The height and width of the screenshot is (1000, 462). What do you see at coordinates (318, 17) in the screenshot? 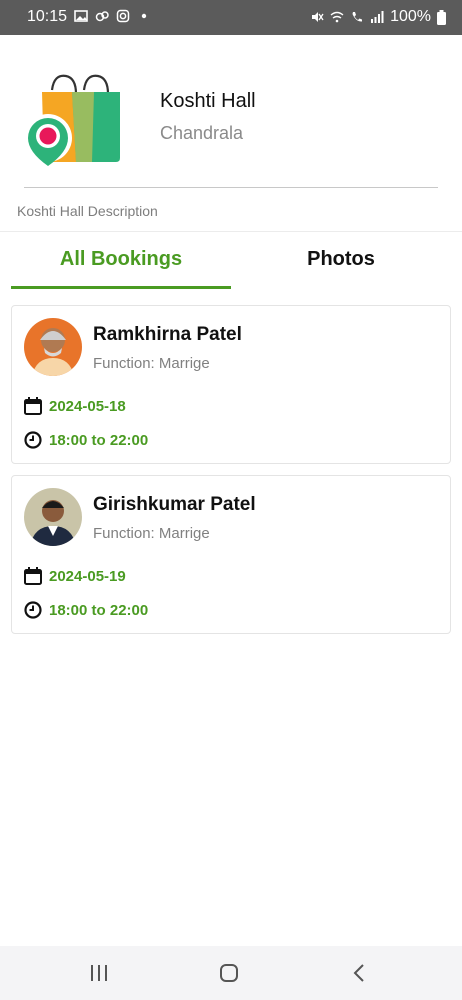
I see `mute-icon` at bounding box center [318, 17].